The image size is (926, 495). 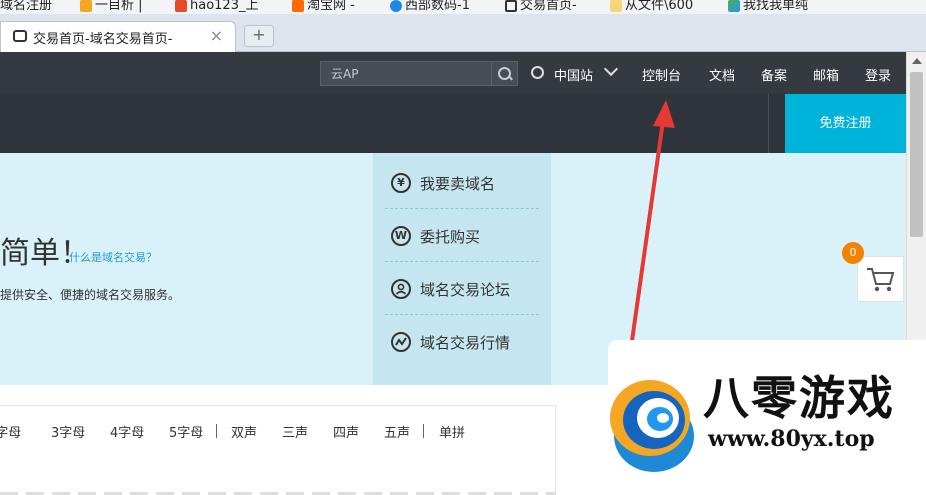 I want to click on cart-button, so click(x=880, y=279).